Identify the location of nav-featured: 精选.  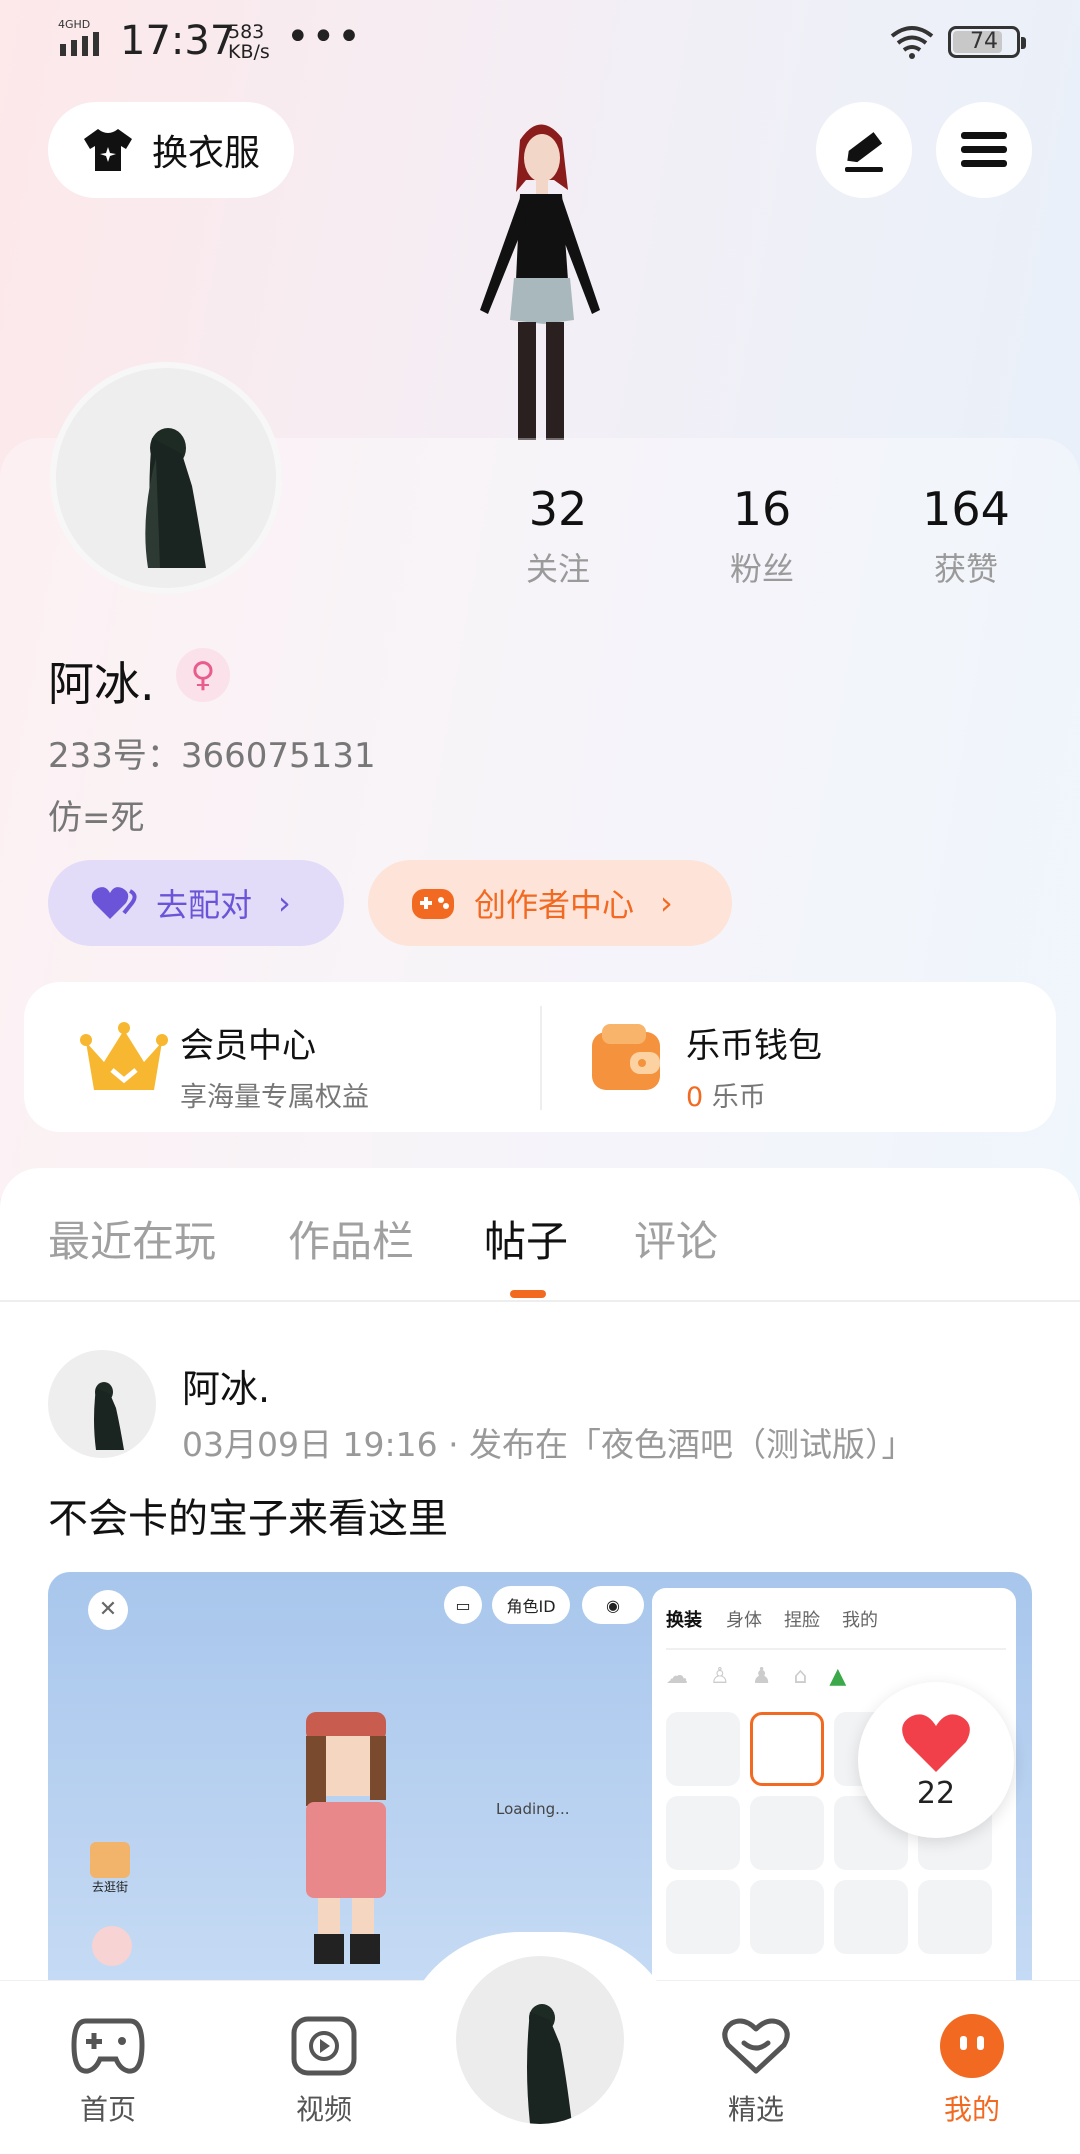
(756, 2069).